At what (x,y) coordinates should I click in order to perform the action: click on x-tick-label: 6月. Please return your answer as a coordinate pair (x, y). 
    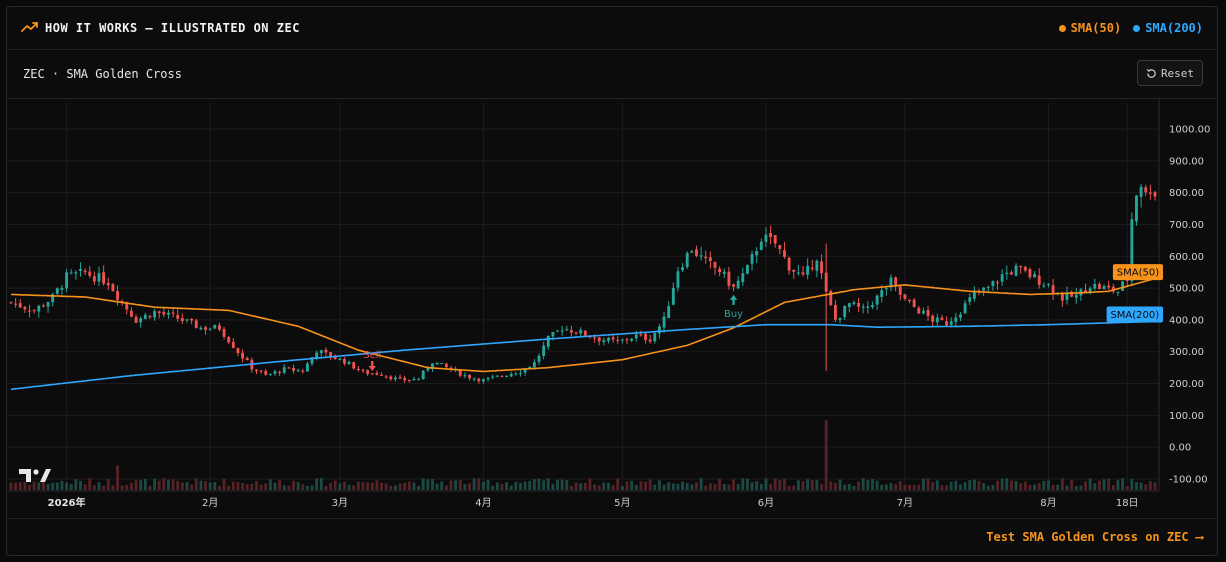
    Looking at the image, I should click on (766, 503).